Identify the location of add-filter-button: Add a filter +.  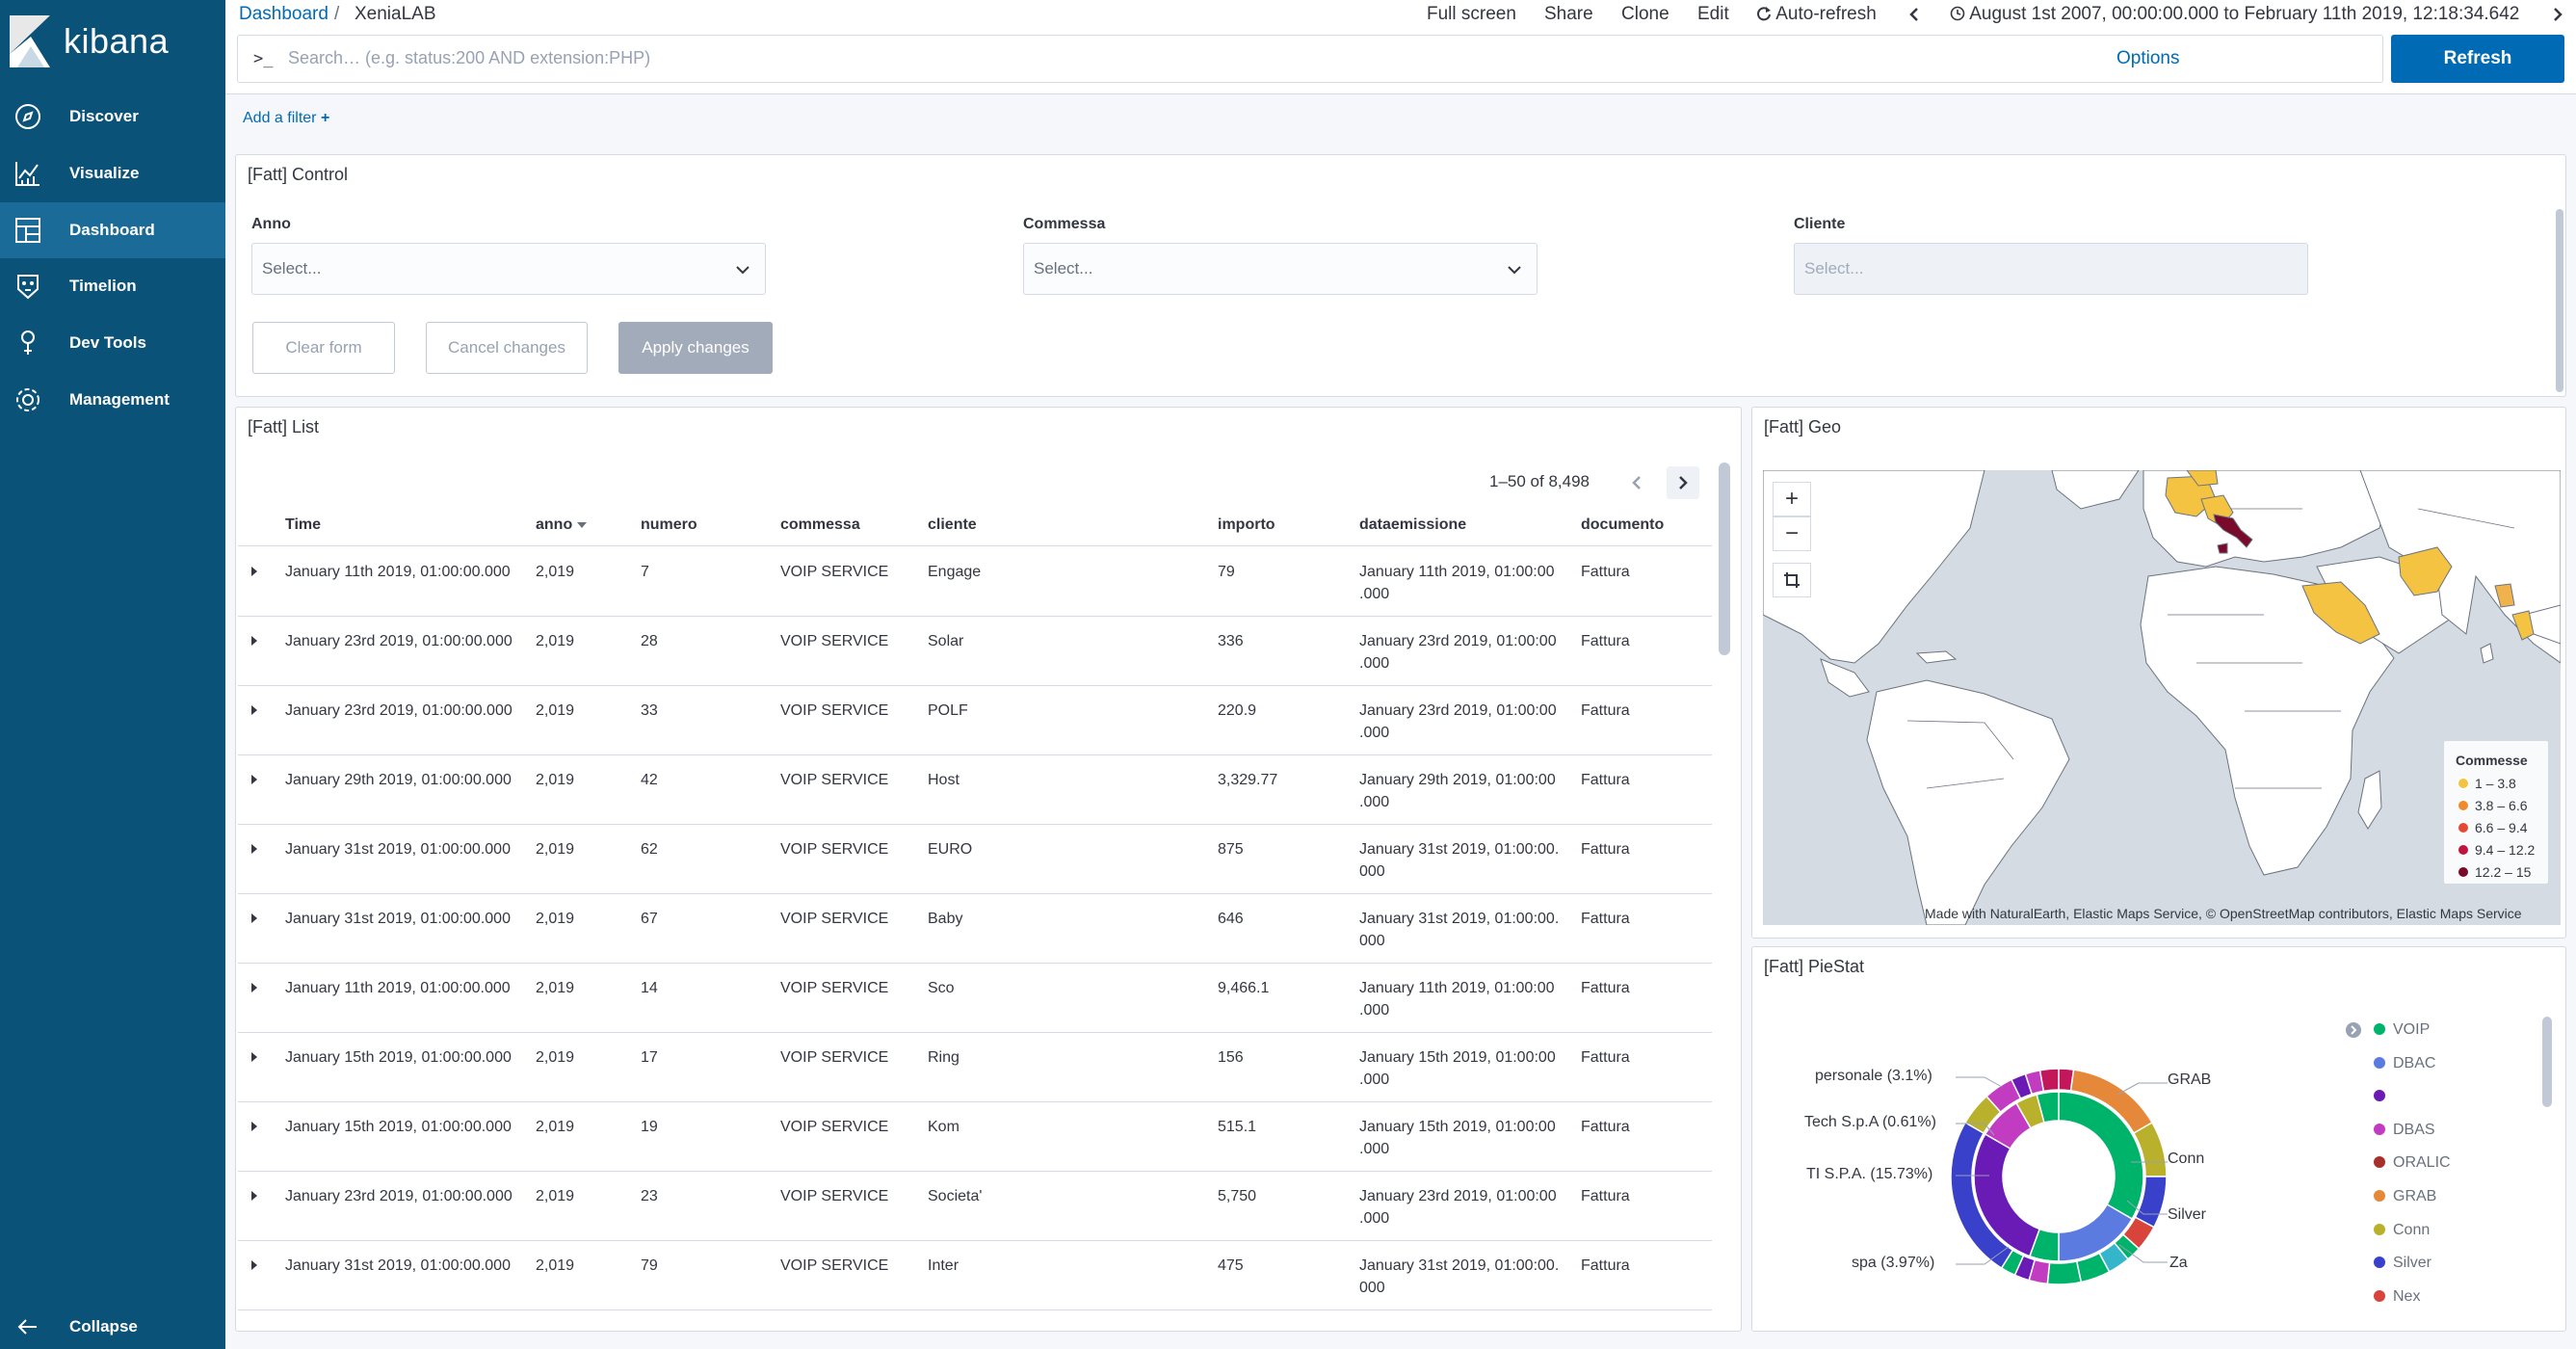
(286, 118).